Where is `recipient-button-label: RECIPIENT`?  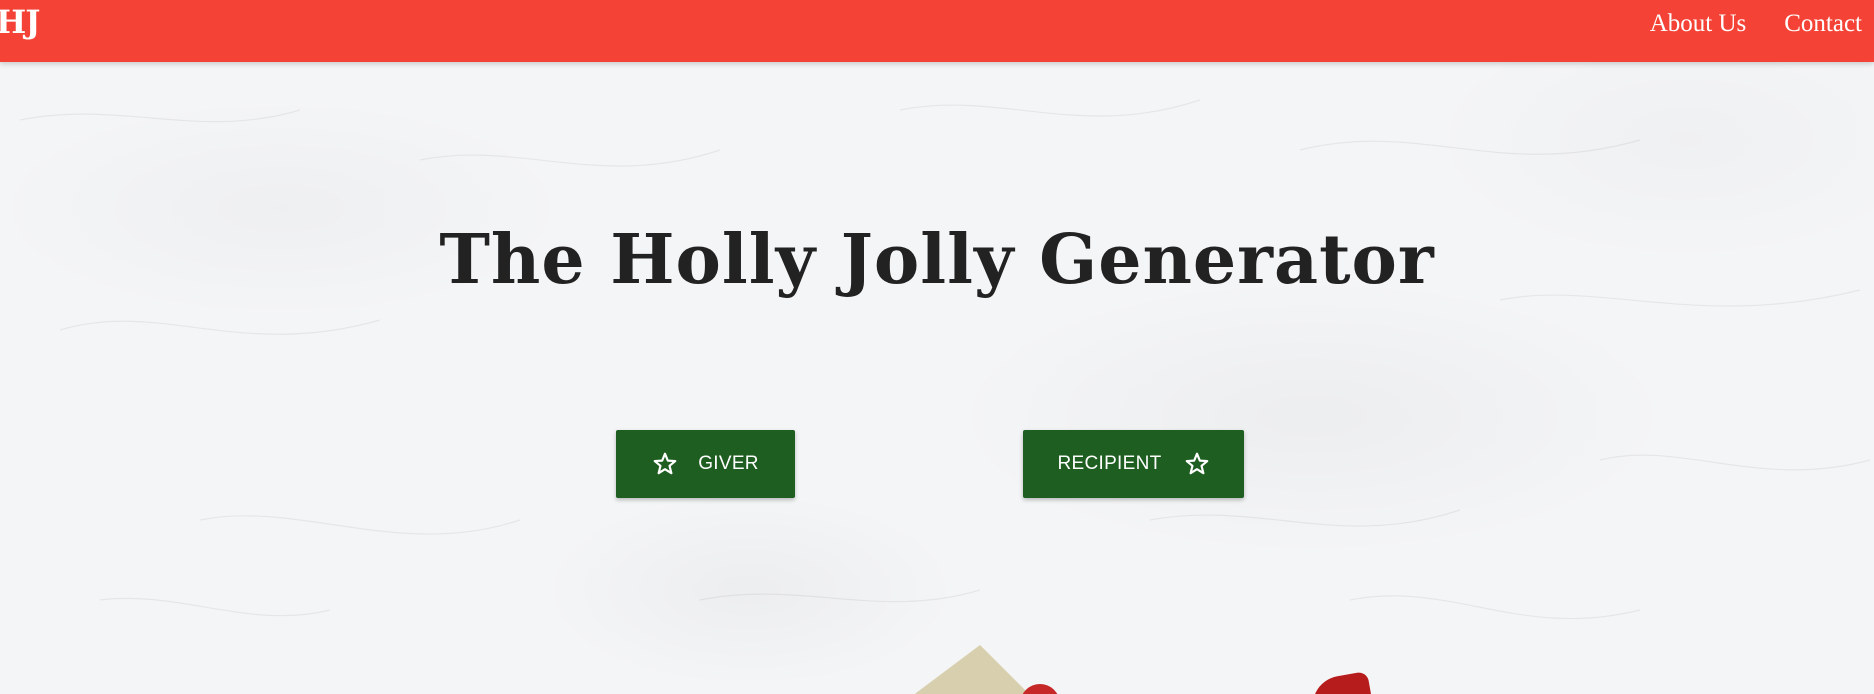 recipient-button-label: RECIPIENT is located at coordinates (1109, 463).